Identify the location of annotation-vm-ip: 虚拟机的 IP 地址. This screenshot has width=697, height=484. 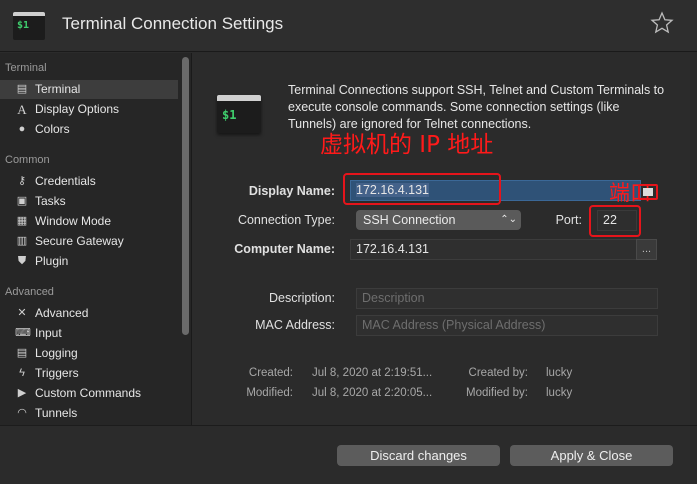
(407, 145).